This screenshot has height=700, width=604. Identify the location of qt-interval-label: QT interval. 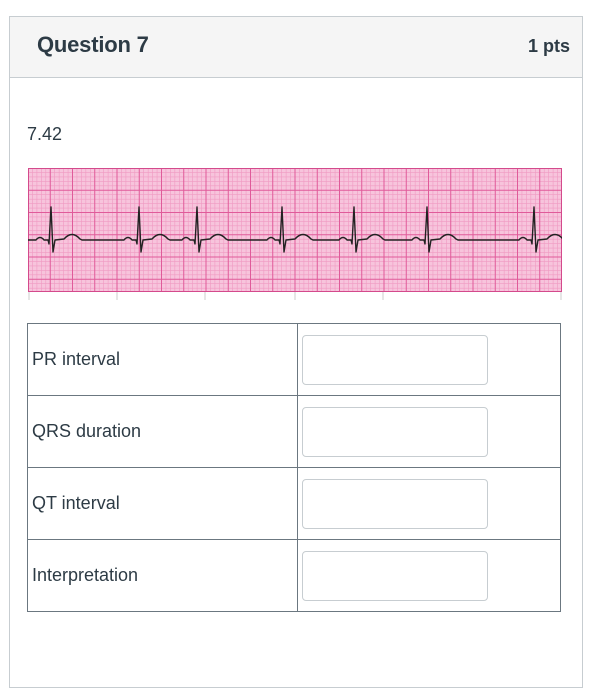
(162, 503).